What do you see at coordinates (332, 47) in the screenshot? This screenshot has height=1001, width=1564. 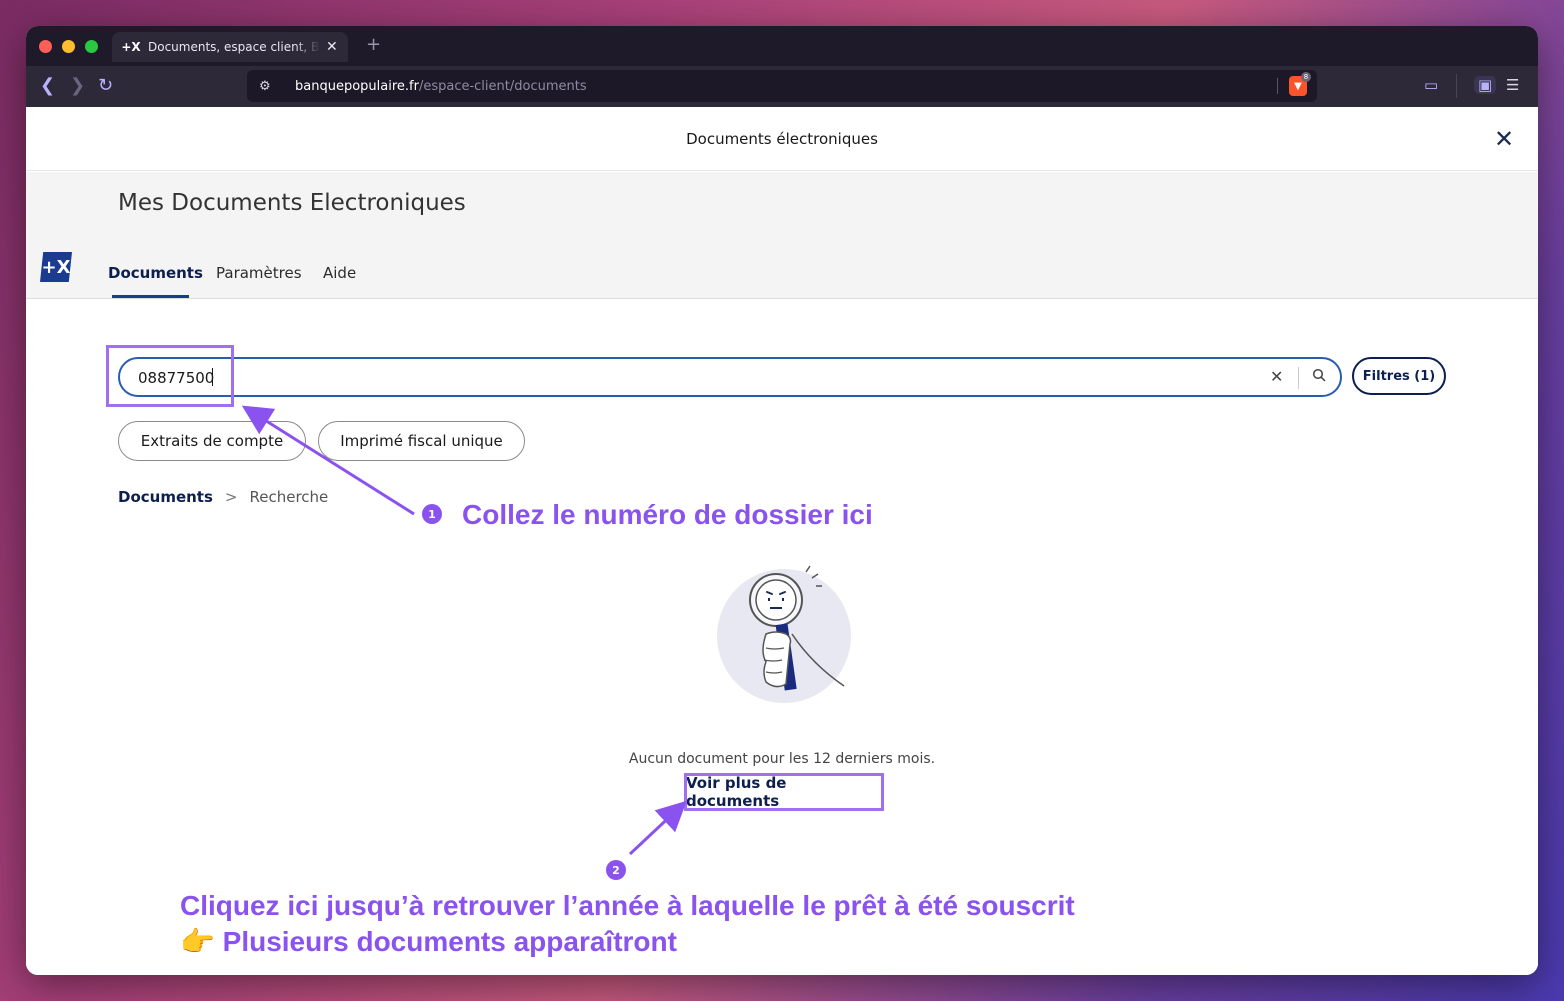 I see `close-tab-icon: ✕` at bounding box center [332, 47].